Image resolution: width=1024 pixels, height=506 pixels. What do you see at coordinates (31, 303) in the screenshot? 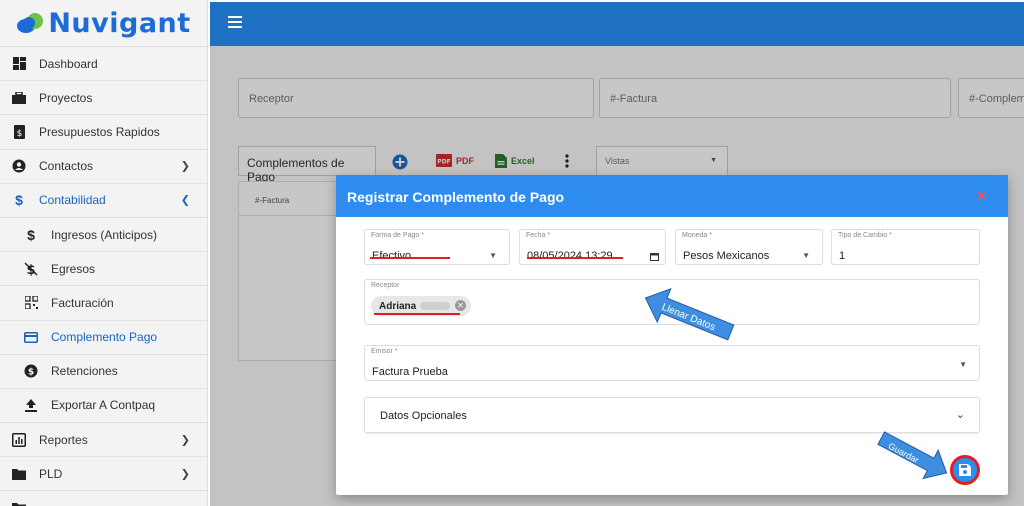
I see `qr-icon` at bounding box center [31, 303].